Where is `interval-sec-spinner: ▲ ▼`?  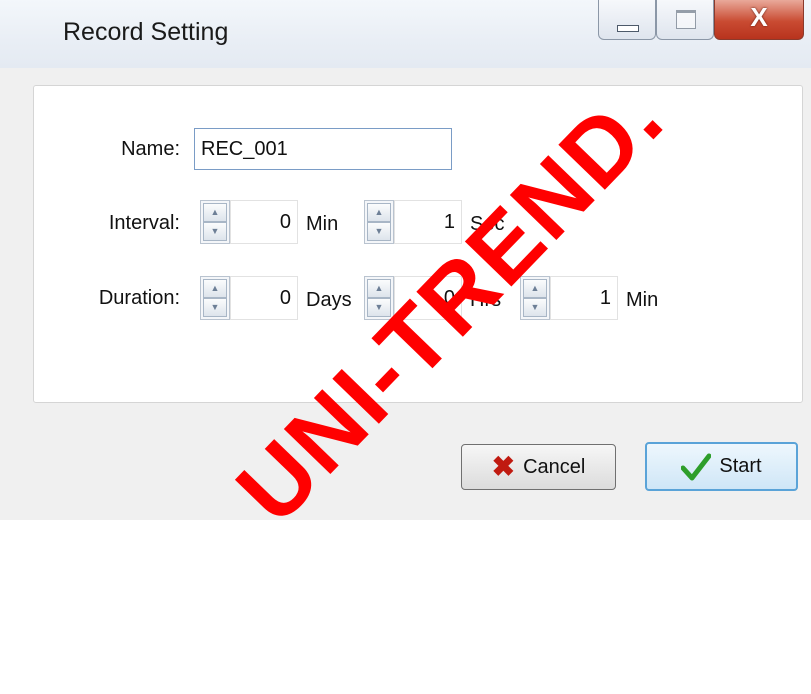 interval-sec-spinner: ▲ ▼ is located at coordinates (379, 222).